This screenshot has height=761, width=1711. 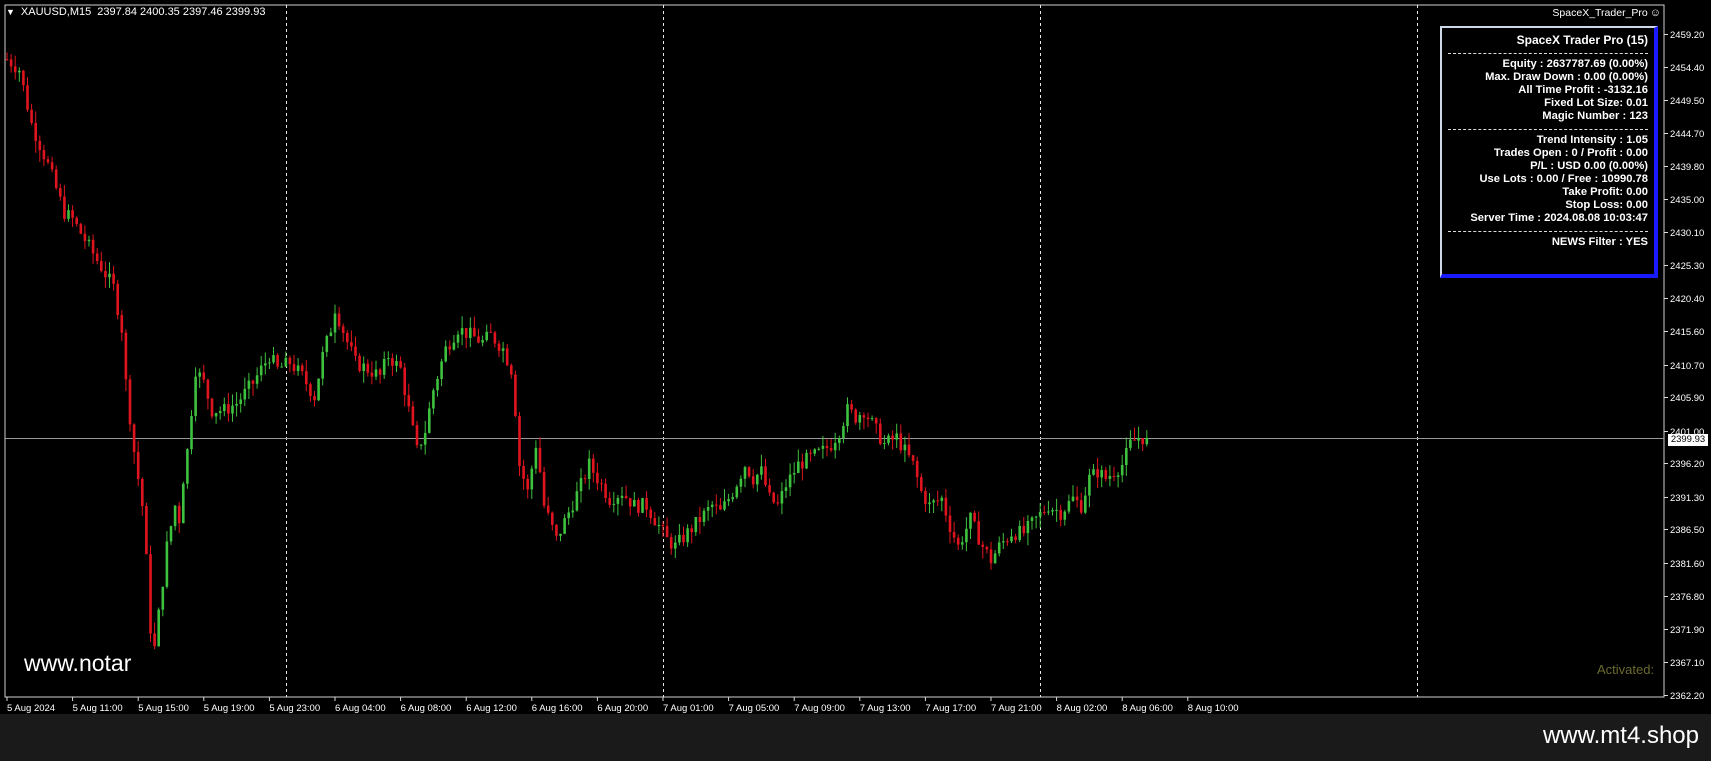 I want to click on smiley-face-icon: ☺, so click(x=1655, y=13).